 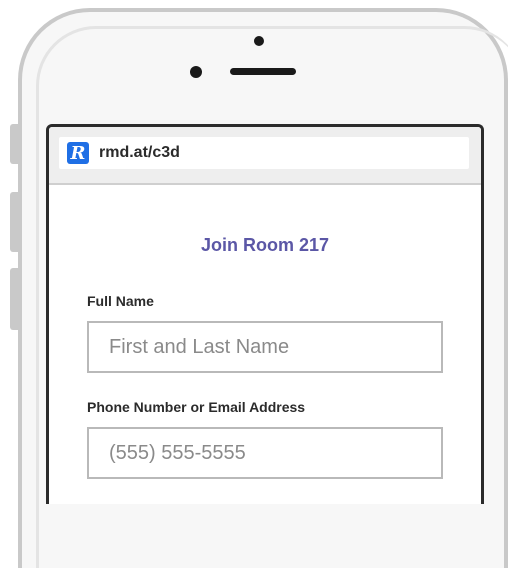 What do you see at coordinates (78, 153) in the screenshot?
I see `remind-logo-icon: R` at bounding box center [78, 153].